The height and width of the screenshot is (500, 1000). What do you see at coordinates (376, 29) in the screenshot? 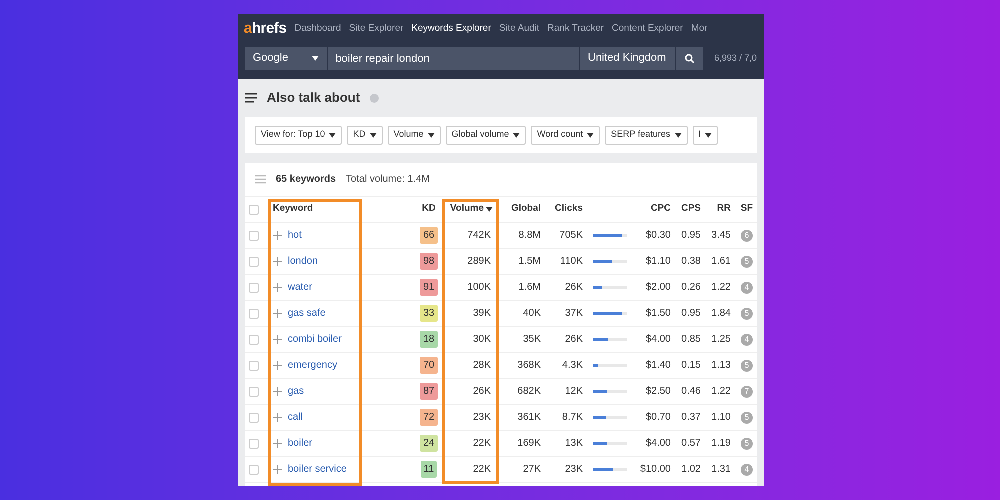
I see `nav-link: Site Explorer` at bounding box center [376, 29].